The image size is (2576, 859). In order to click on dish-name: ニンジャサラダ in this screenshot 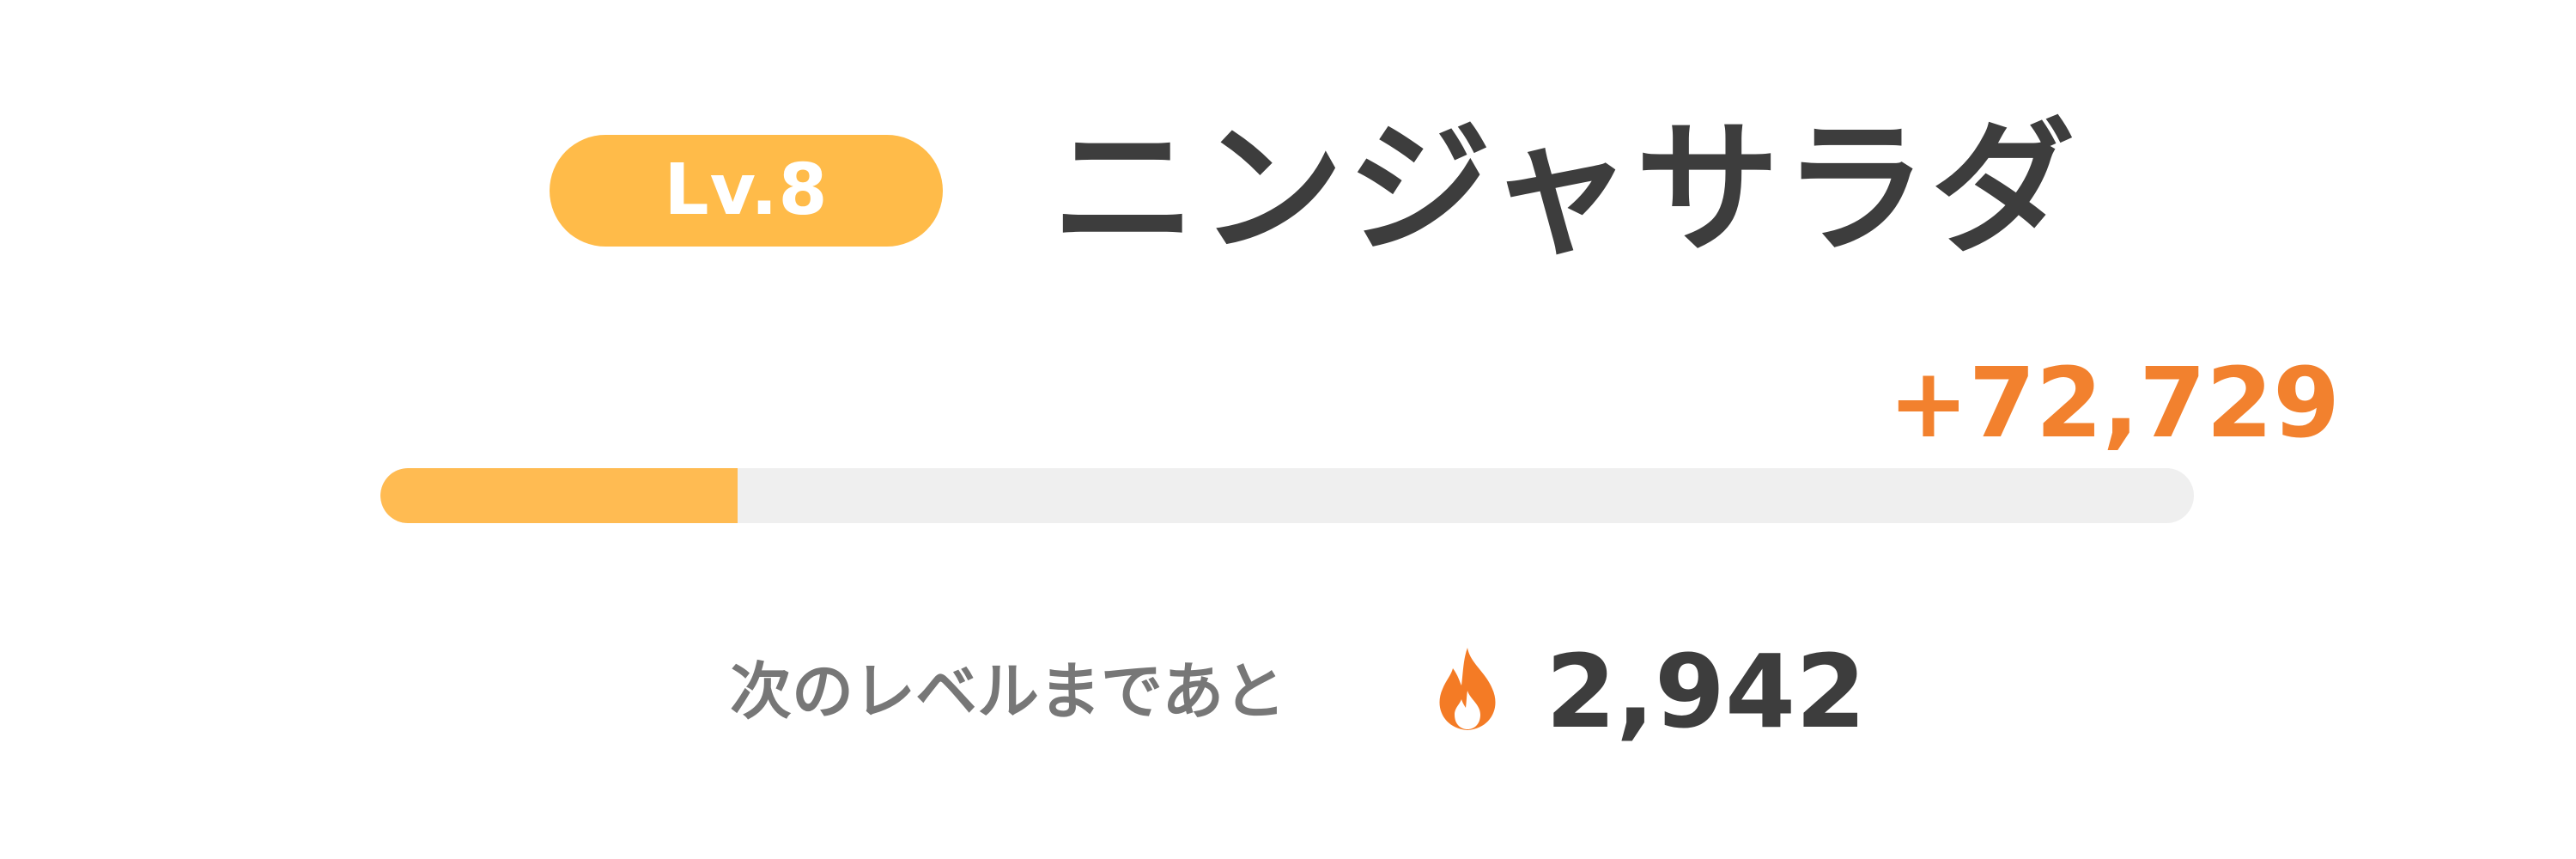, I will do `click(1565, 189)`.